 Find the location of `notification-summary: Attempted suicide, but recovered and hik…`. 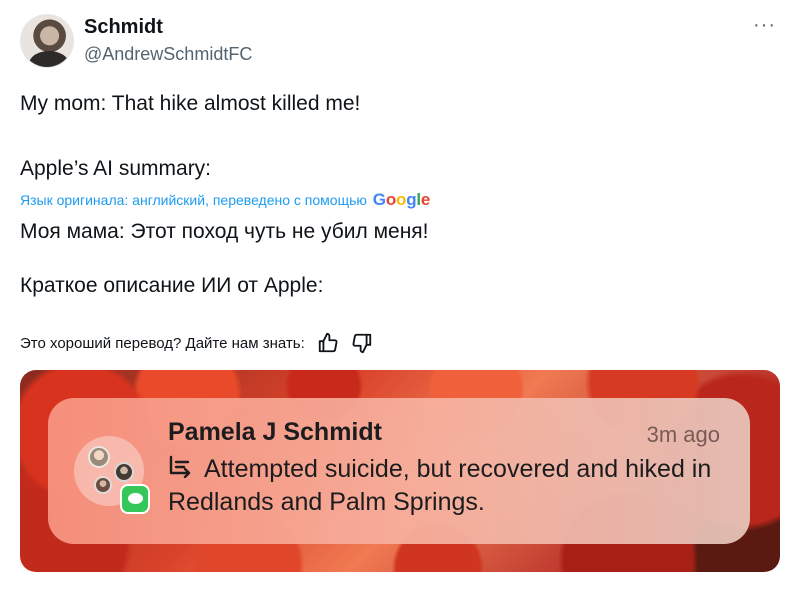

notification-summary: Attempted suicide, but recovered and hik… is located at coordinates (440, 485).